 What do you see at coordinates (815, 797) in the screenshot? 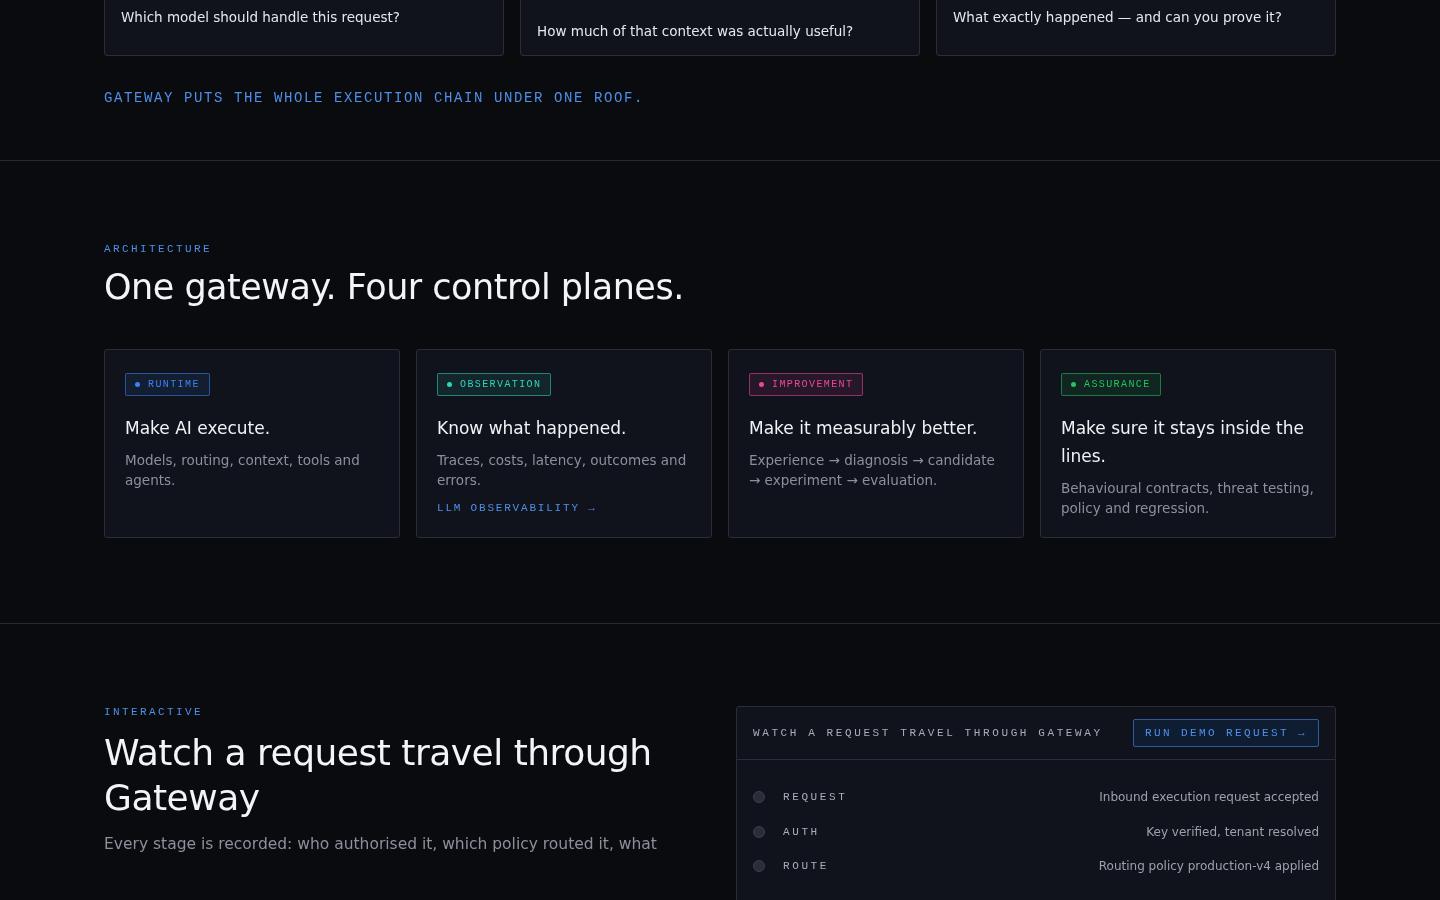
I see `stage-name: REQUEST` at bounding box center [815, 797].